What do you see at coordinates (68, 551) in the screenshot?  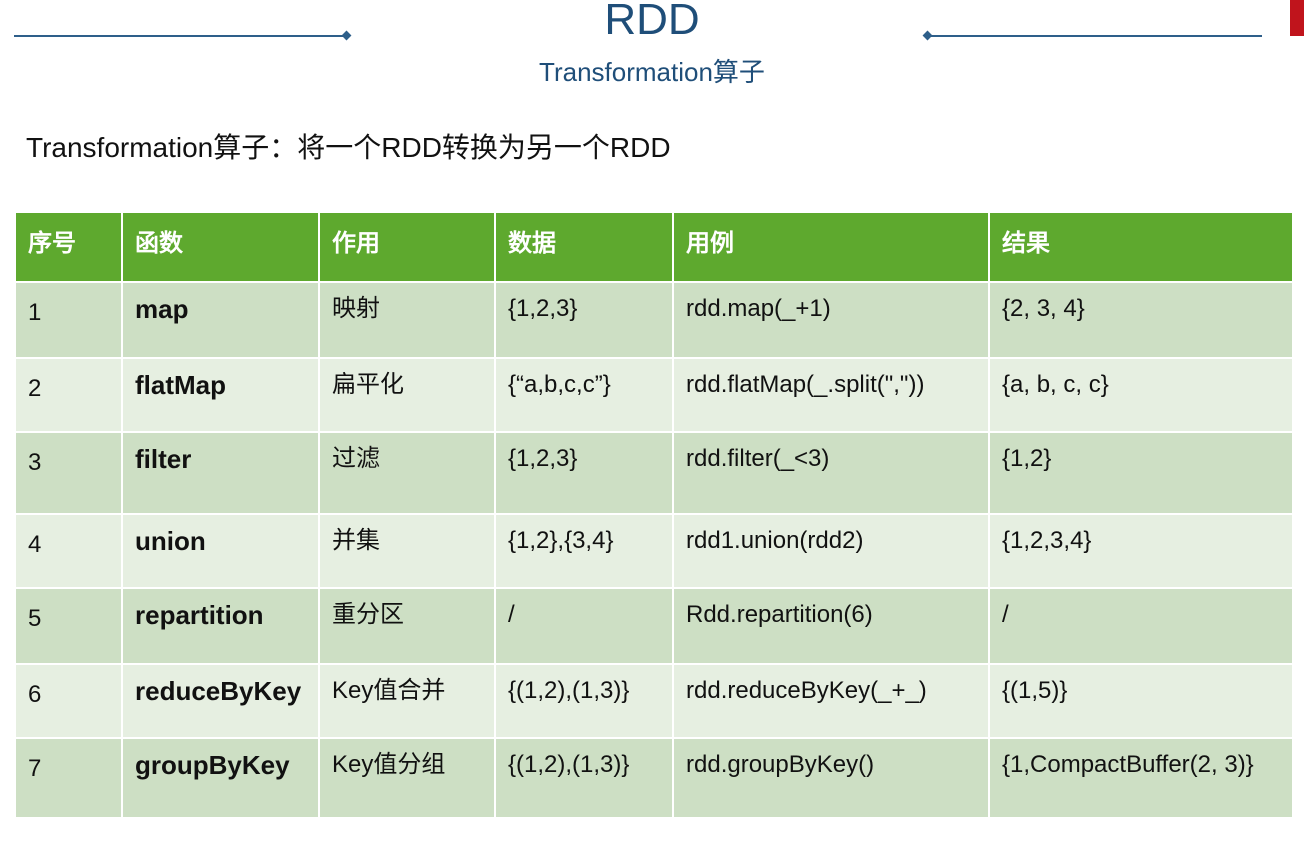 I see `cell-index: 4` at bounding box center [68, 551].